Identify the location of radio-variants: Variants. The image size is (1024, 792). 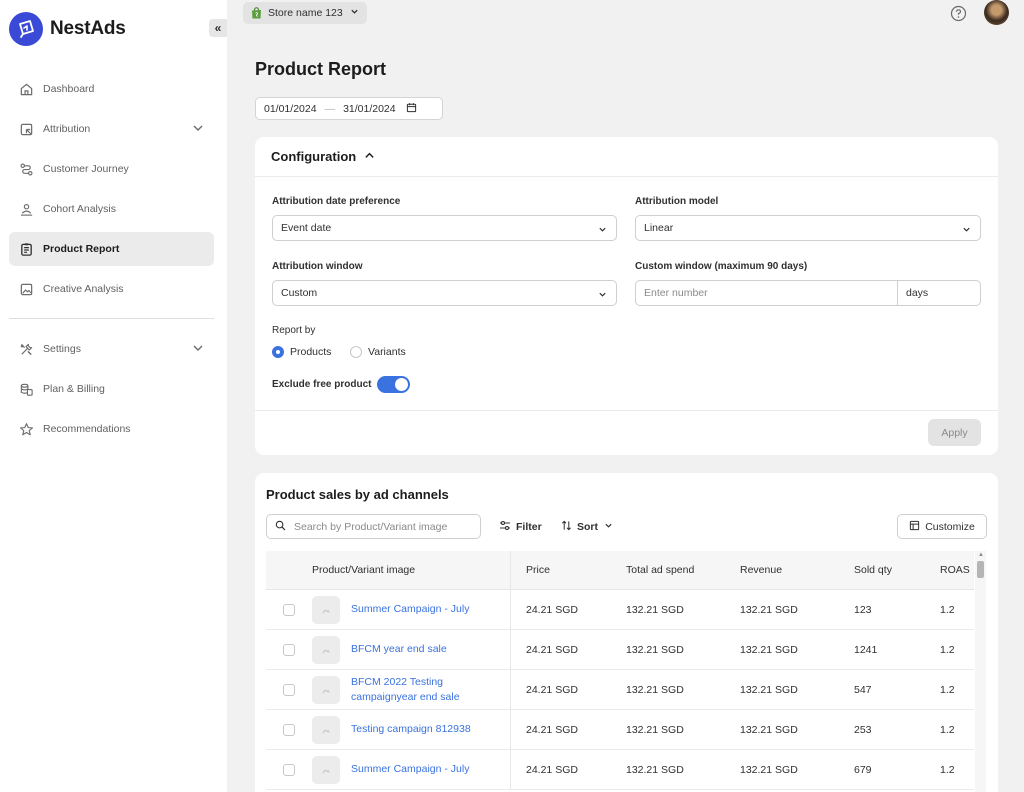
(378, 352).